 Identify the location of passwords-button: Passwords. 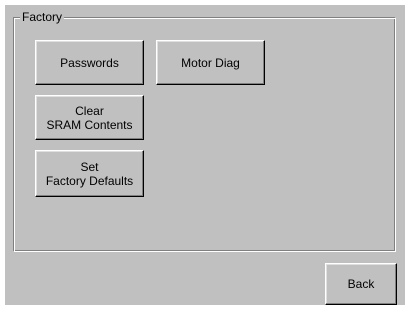
(89, 62).